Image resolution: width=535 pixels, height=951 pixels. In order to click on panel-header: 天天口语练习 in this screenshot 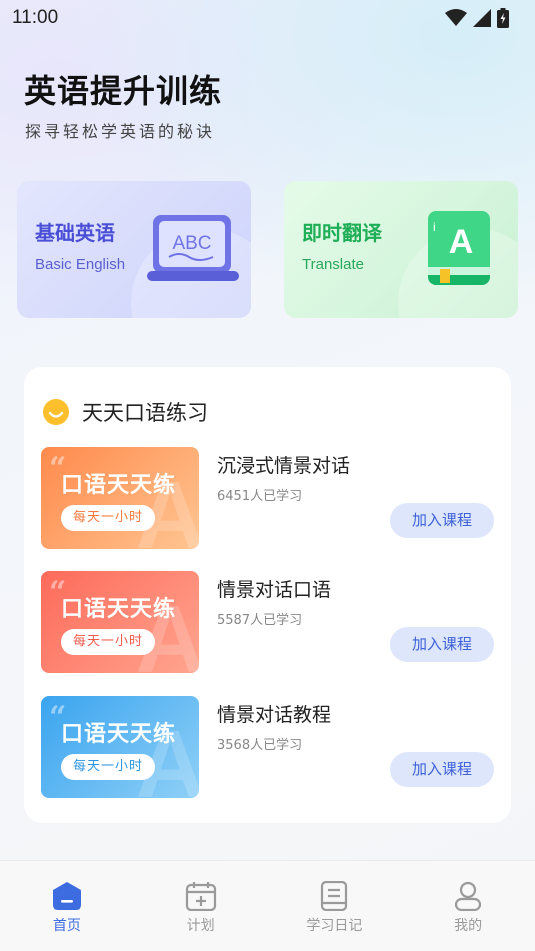, I will do `click(125, 412)`.